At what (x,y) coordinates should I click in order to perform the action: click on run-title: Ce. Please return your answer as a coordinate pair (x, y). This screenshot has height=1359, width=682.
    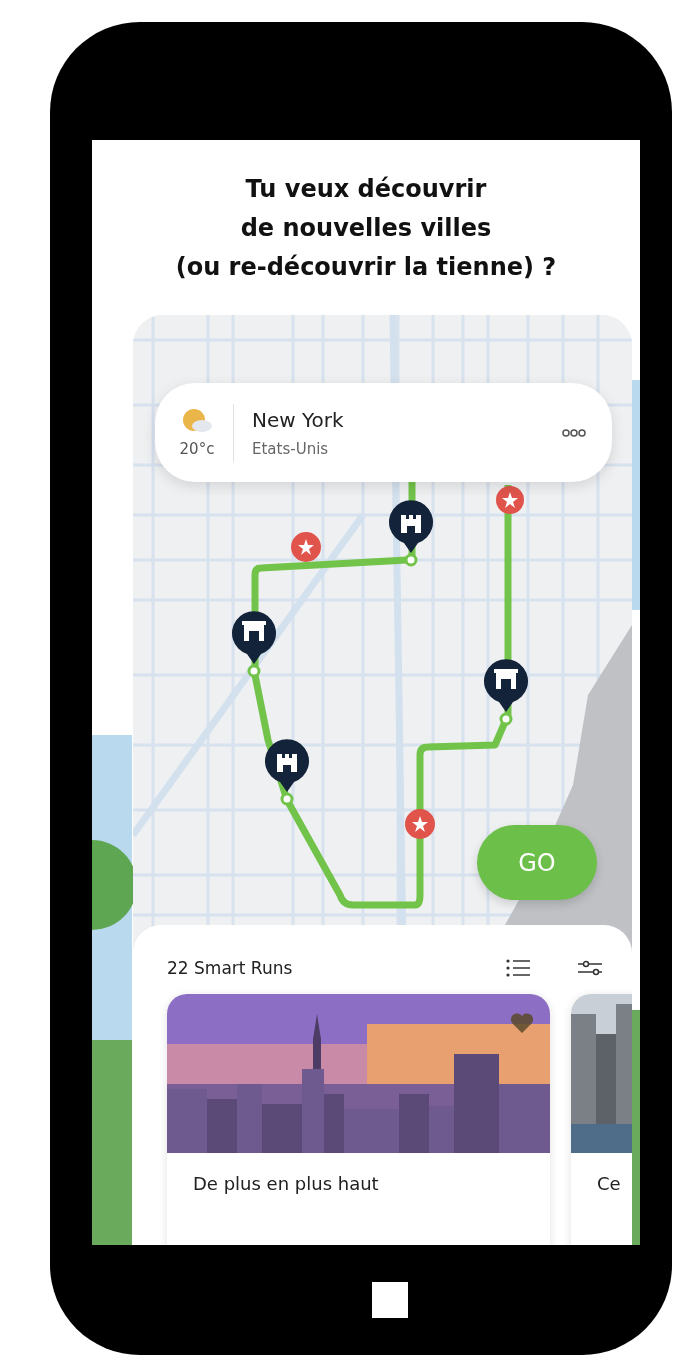
    Looking at the image, I should click on (609, 1183).